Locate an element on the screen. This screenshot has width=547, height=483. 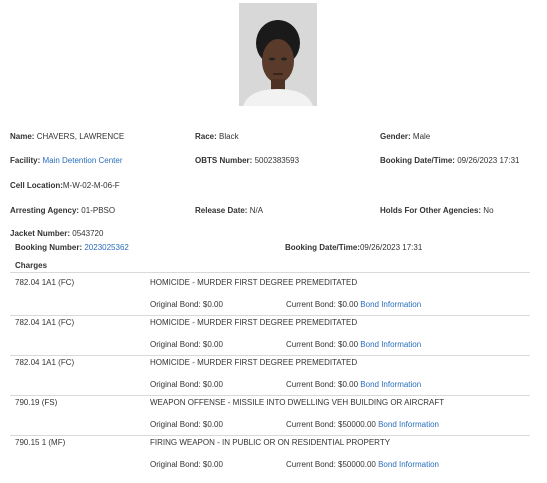
facility-label: Facility: is located at coordinates (25, 160).